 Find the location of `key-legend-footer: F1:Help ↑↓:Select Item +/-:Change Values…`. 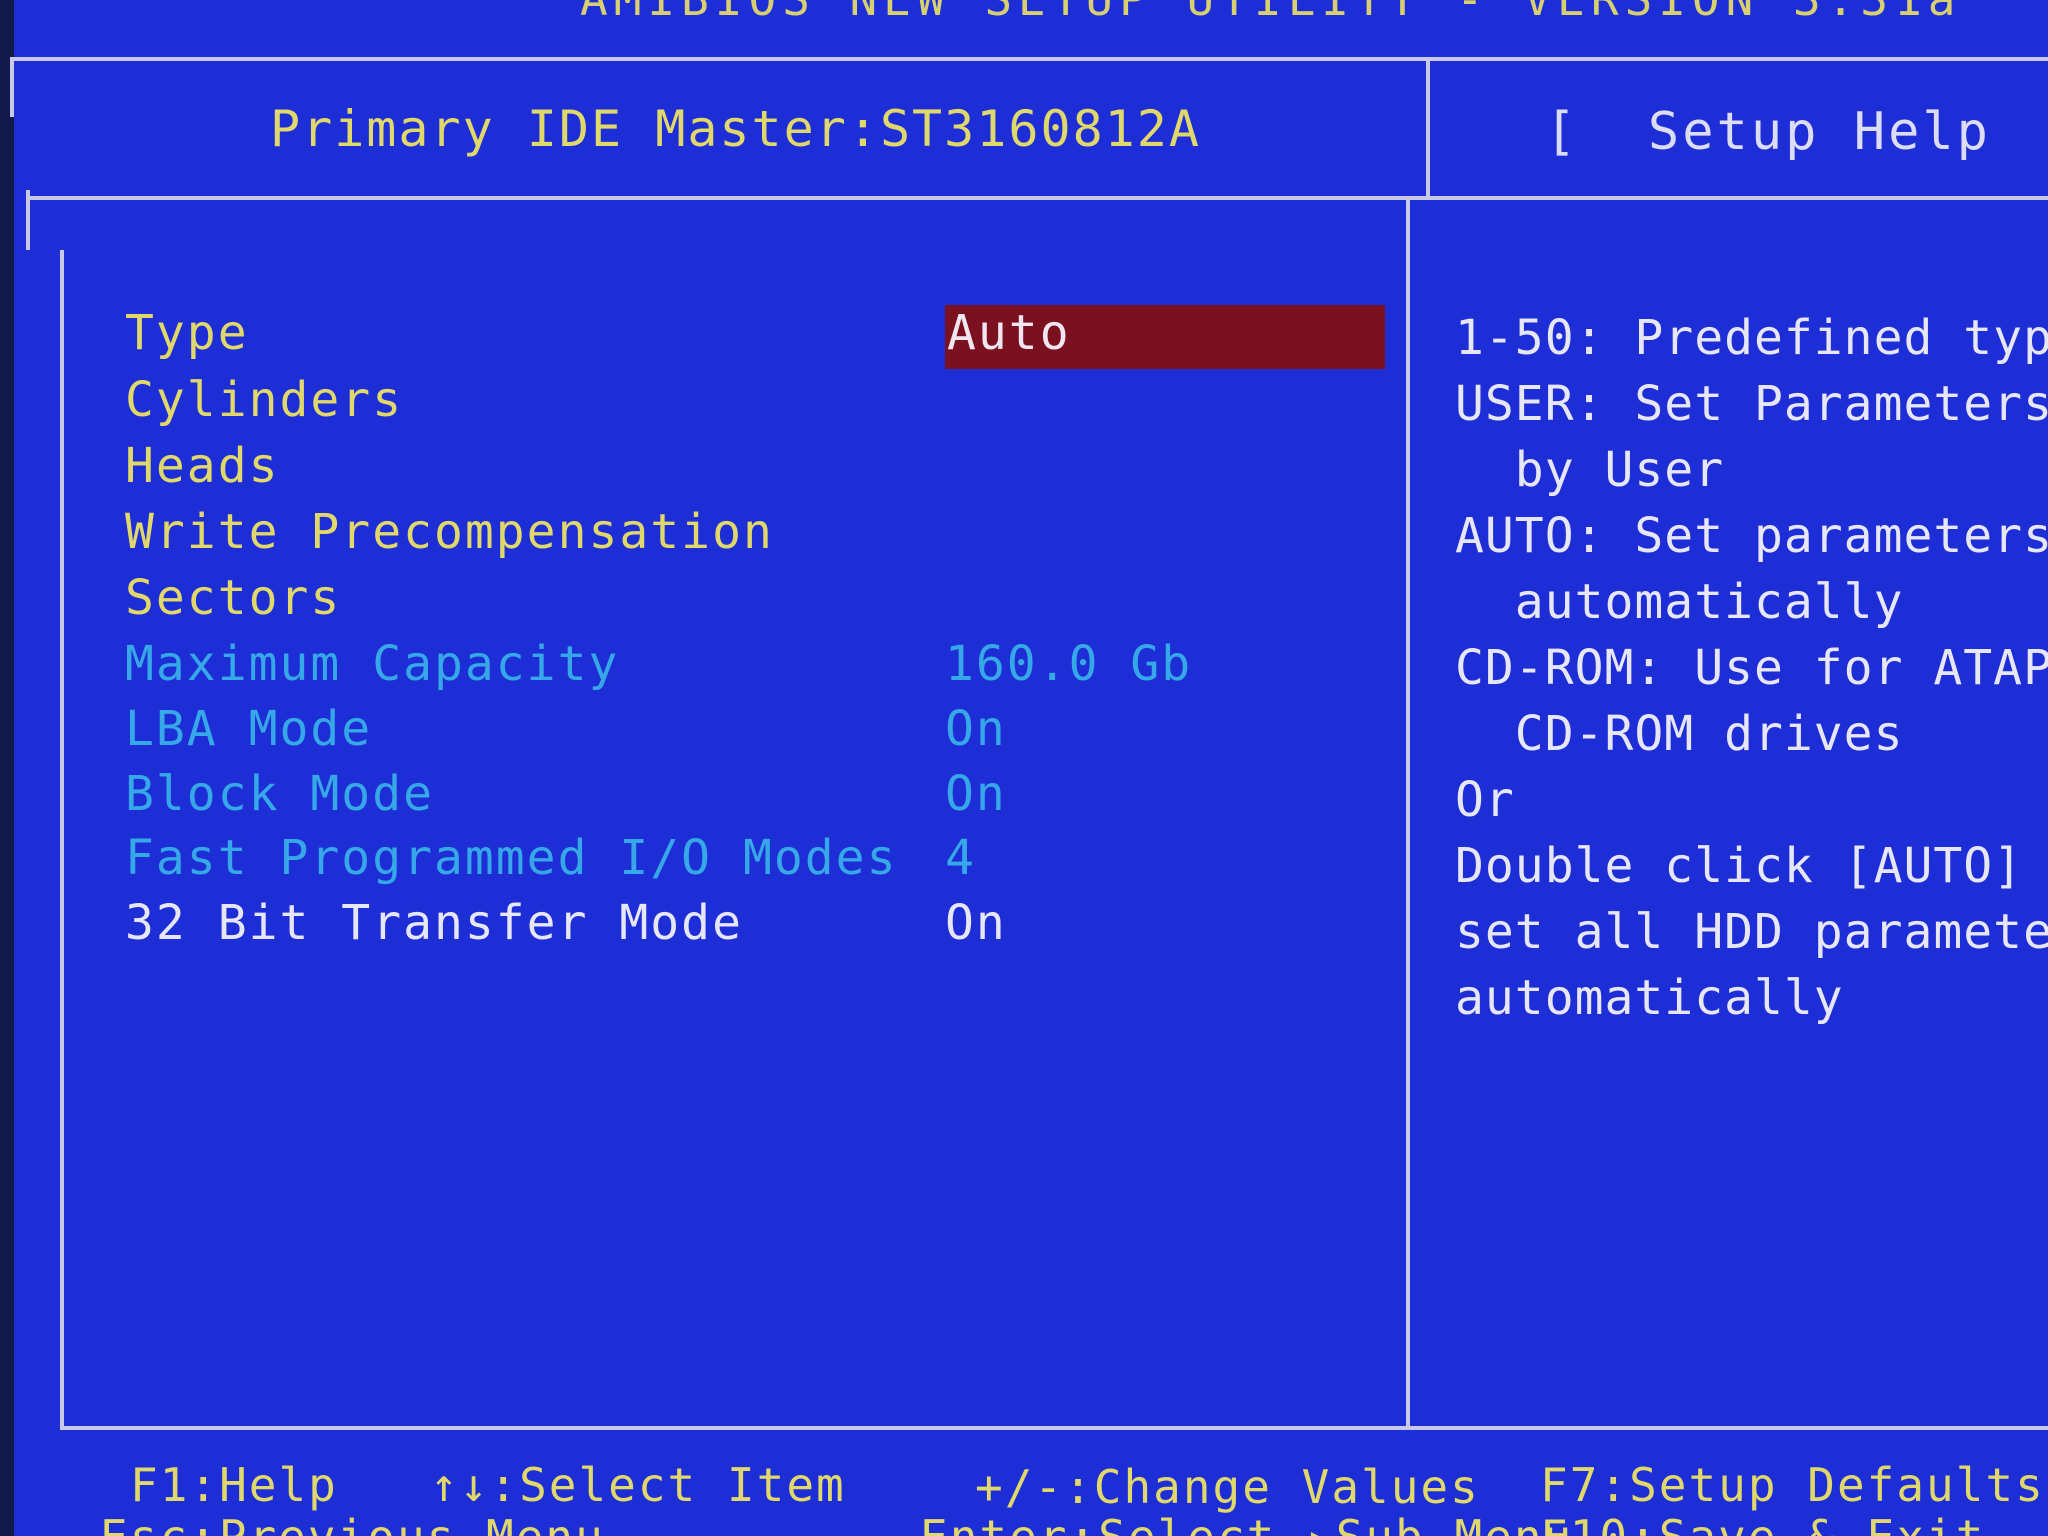

key-legend-footer: F1:Help ↑↓:Select Item +/-:Change Values… is located at coordinates (1024, 1488).